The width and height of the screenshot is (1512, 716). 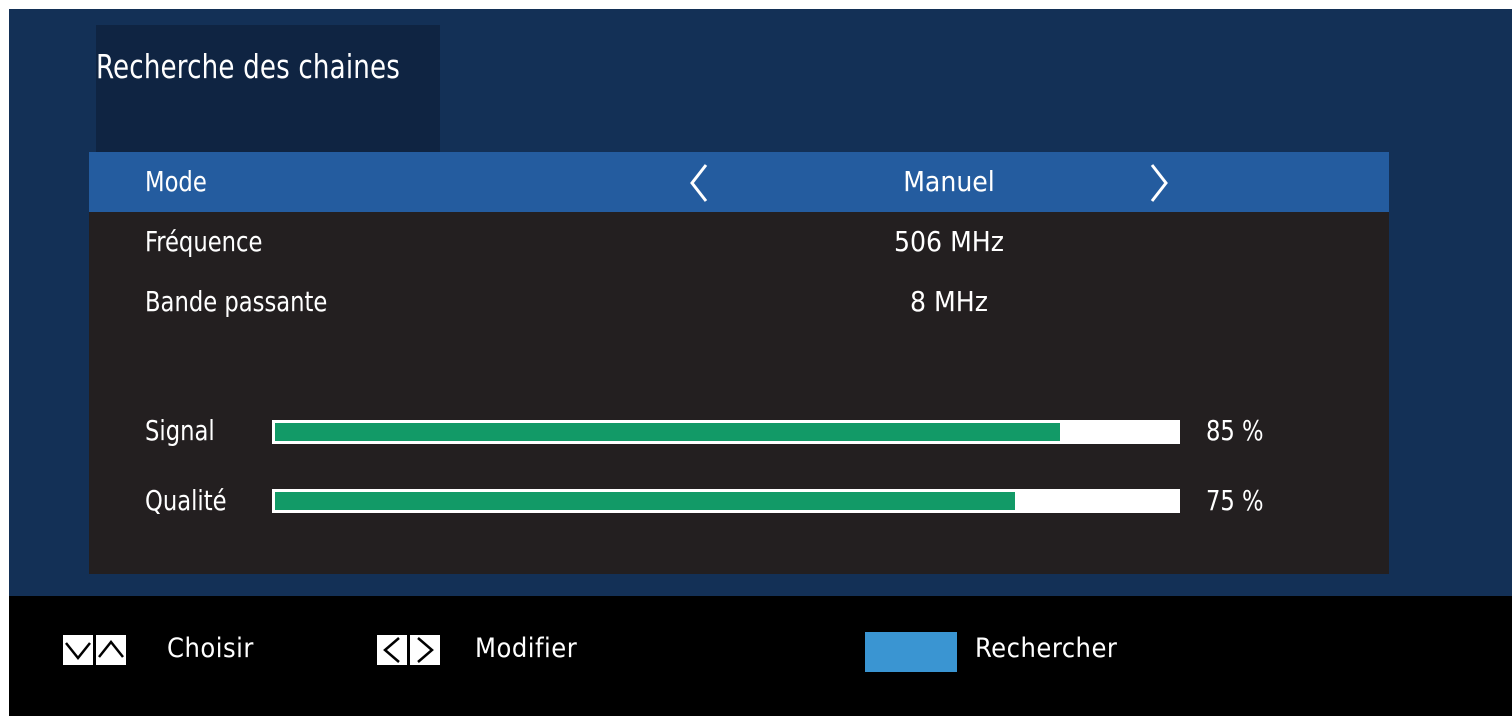 I want to click on choose-hint-label: Choisir, so click(x=210, y=648).